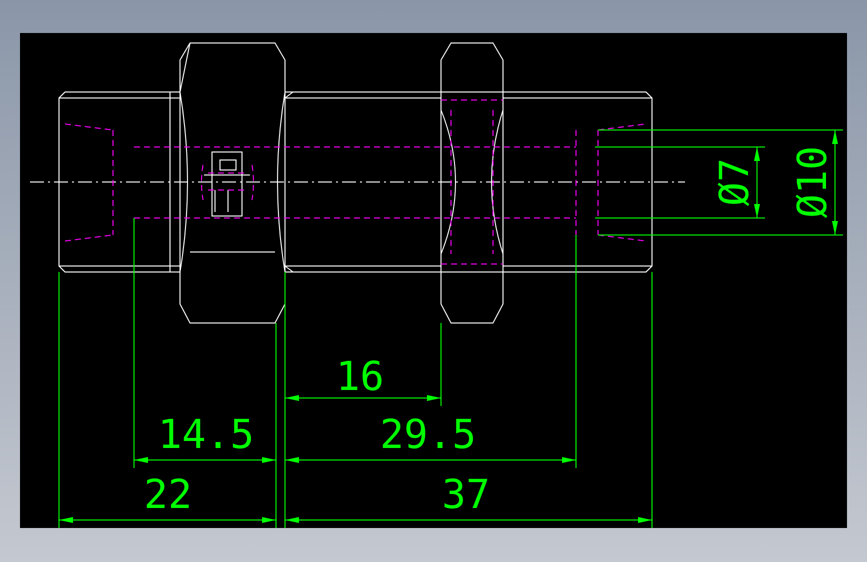 The width and height of the screenshot is (867, 562). Describe the element at coordinates (466, 495) in the screenshot. I see `dimension-text: 37` at that location.